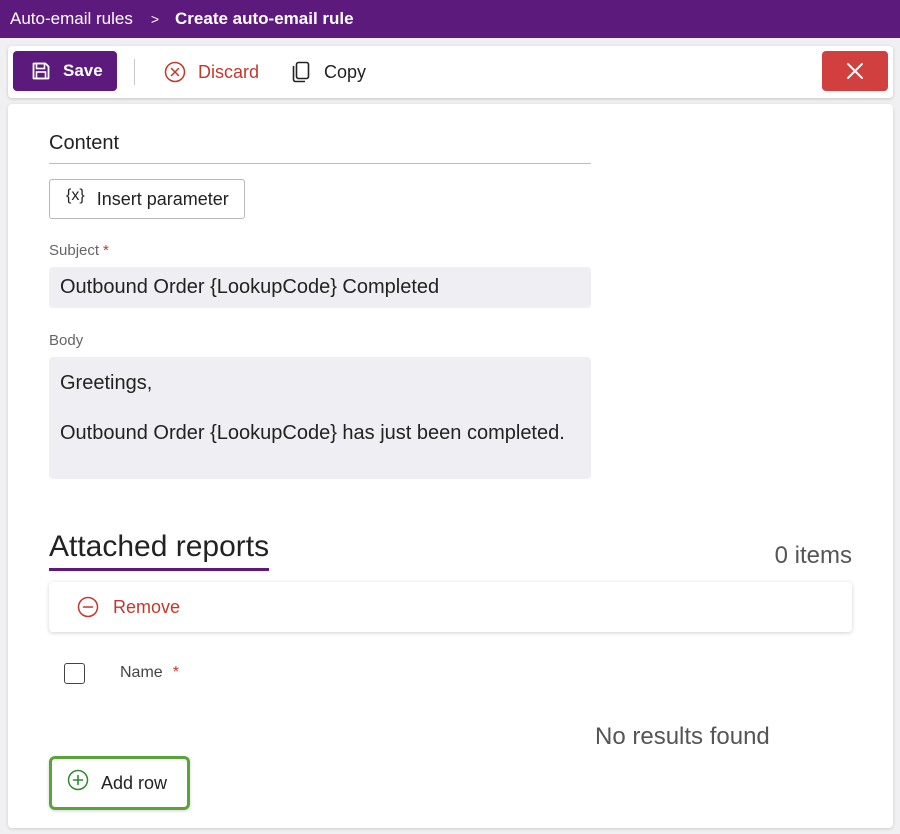 The width and height of the screenshot is (900, 834). Describe the element at coordinates (134, 782) in the screenshot. I see `add-row-label: Add row` at that location.